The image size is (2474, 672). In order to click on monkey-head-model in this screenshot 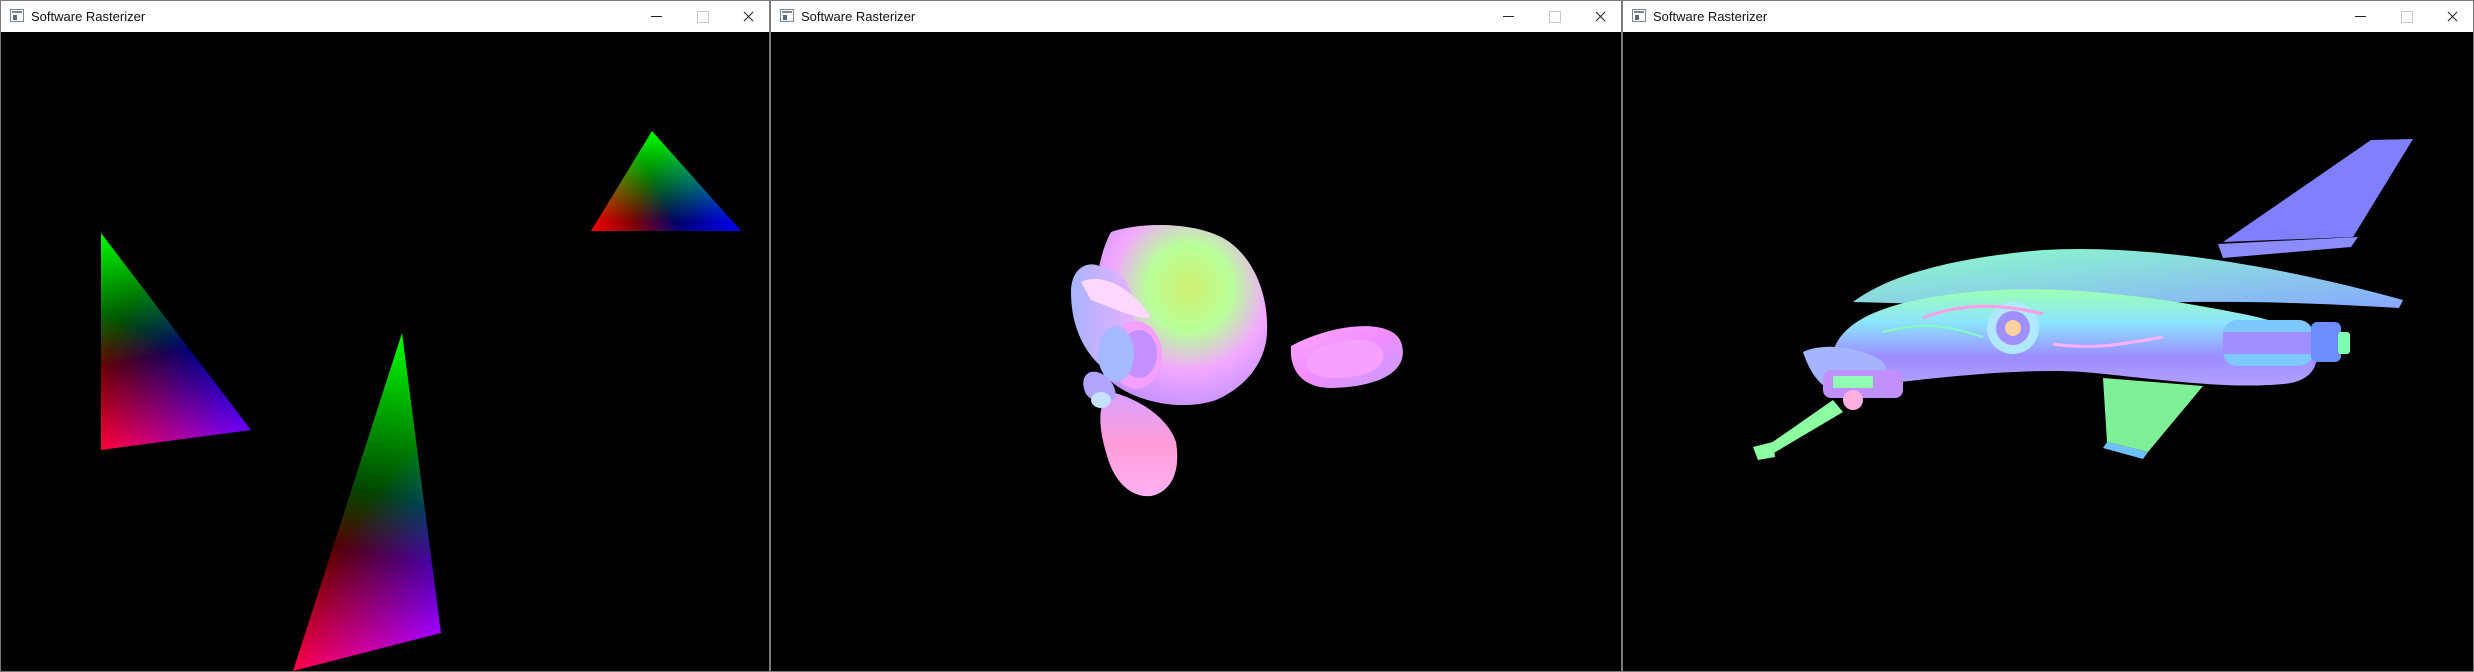, I will do `click(1237, 361)`.